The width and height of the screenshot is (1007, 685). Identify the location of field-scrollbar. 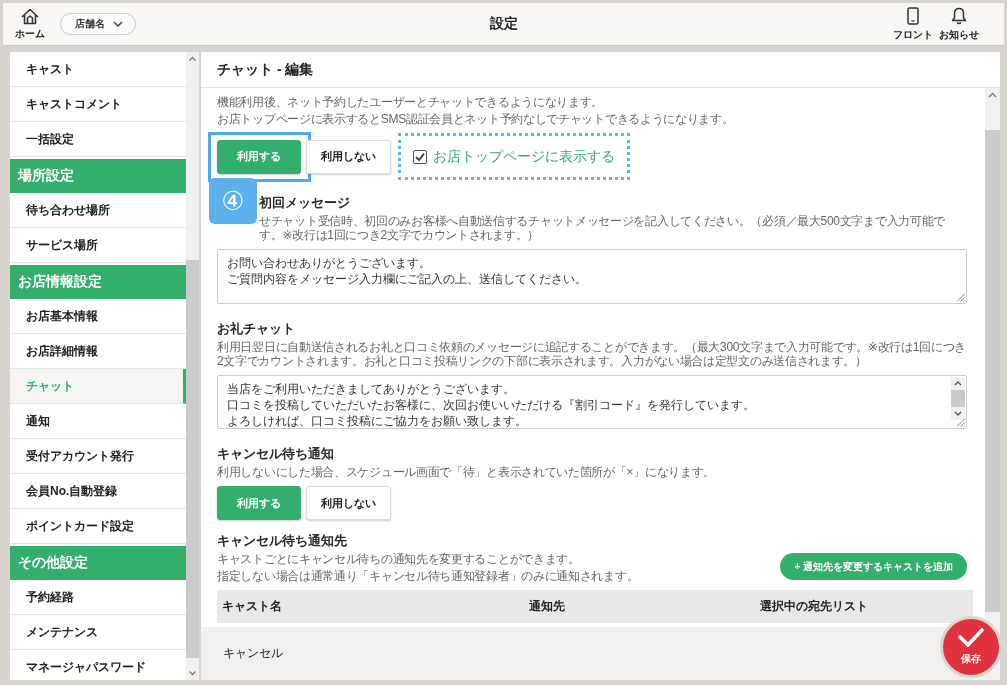
(958, 398).